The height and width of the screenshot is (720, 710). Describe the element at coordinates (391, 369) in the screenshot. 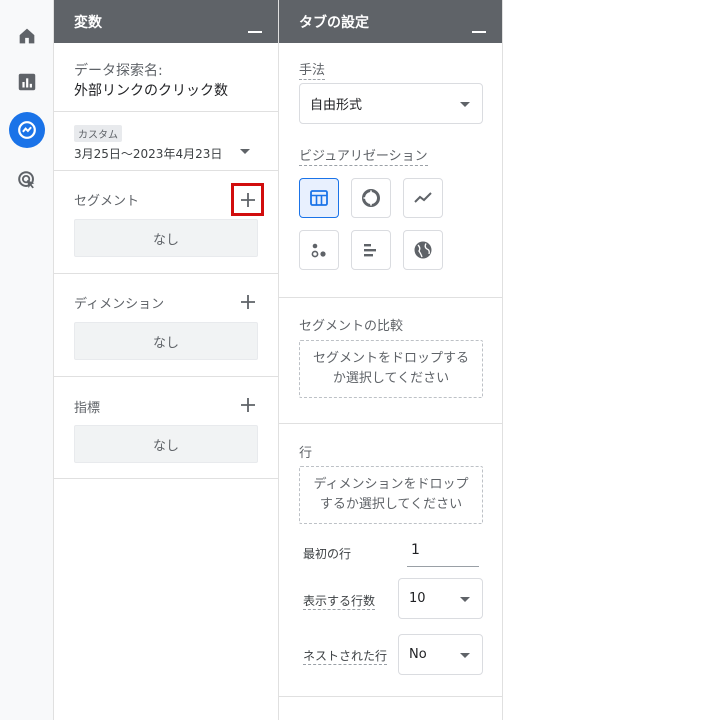

I see `segment-drop-zone: セグメントをドロップするか選択してください` at that location.